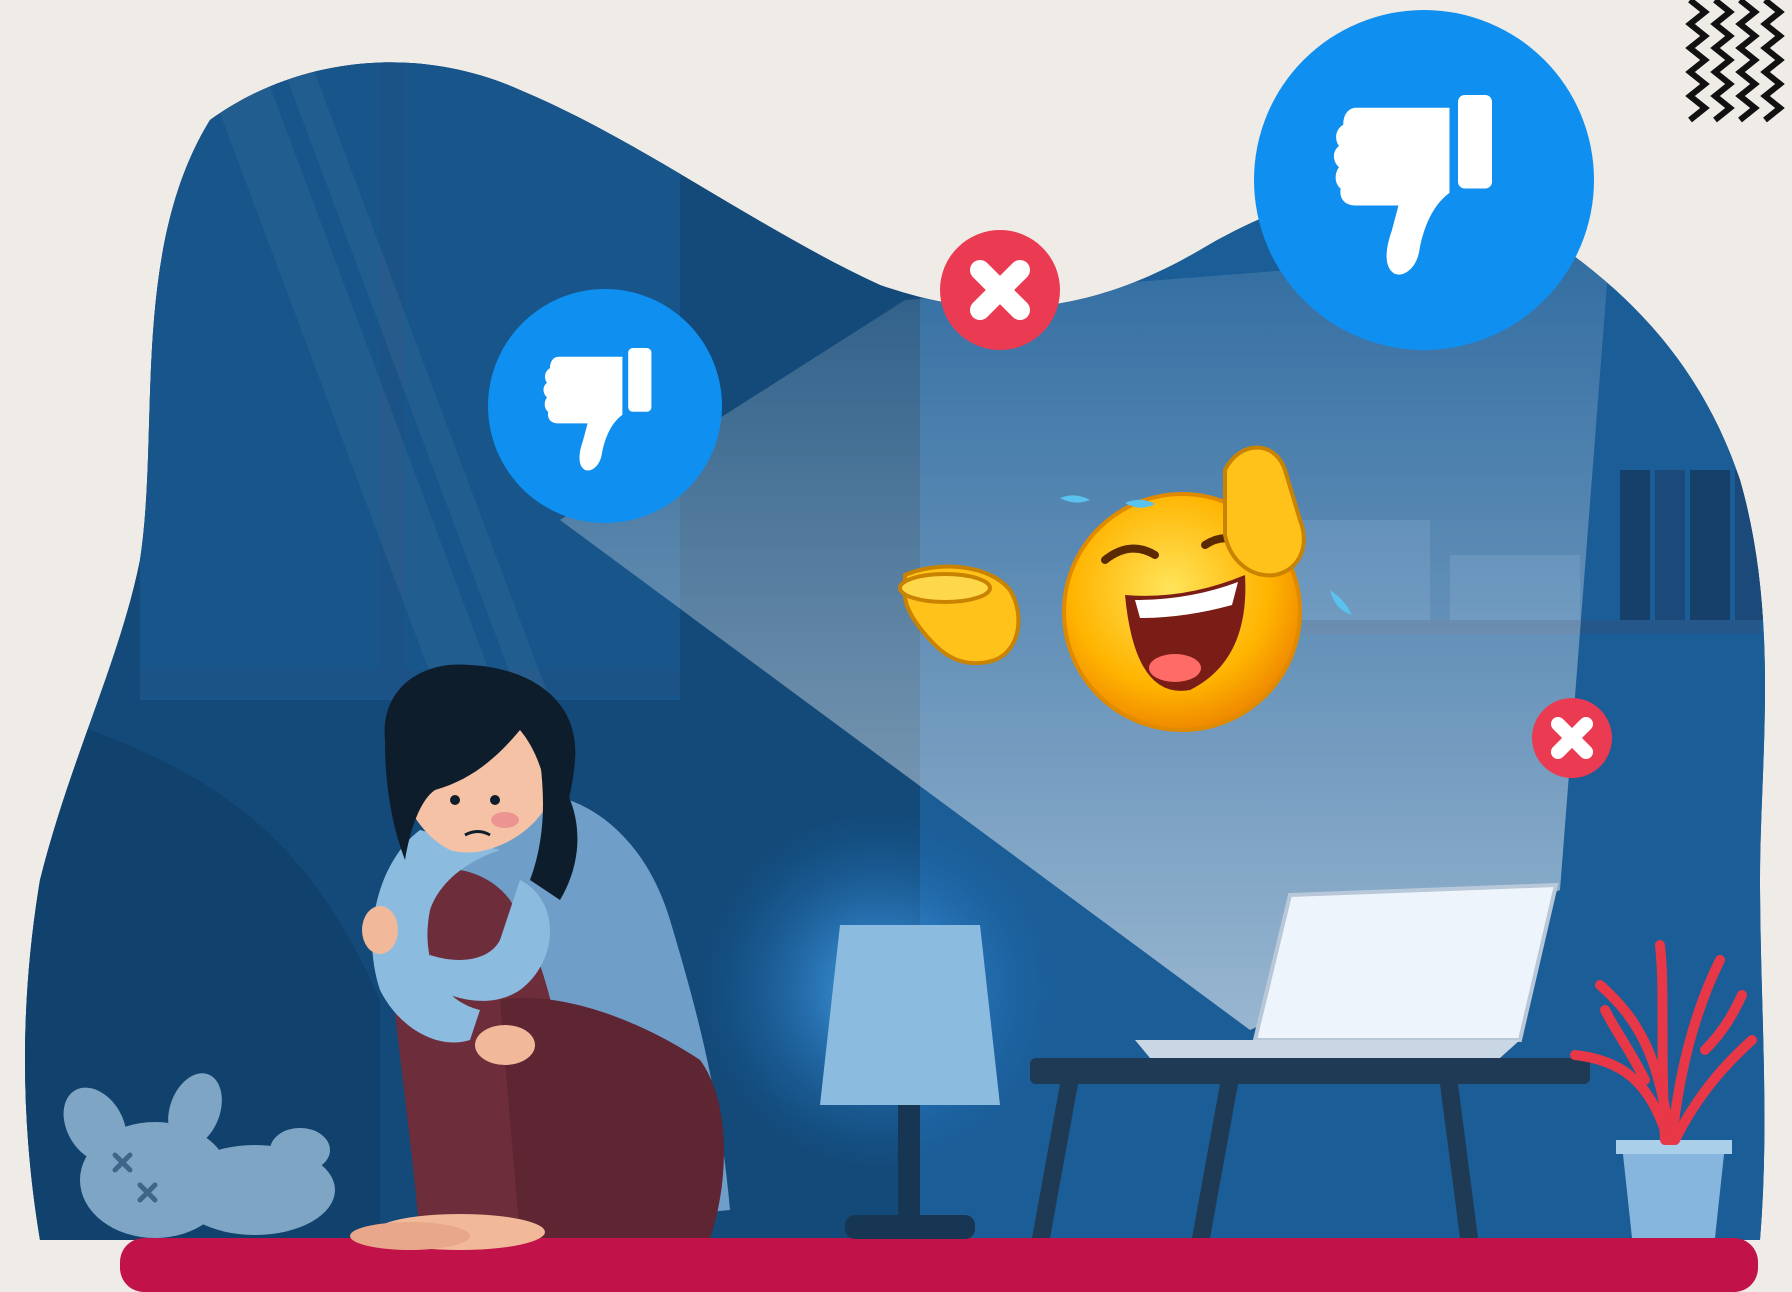 This screenshot has height=1292, width=1792. Describe the element at coordinates (939, 1265) in the screenshot. I see `floor-bar` at that location.